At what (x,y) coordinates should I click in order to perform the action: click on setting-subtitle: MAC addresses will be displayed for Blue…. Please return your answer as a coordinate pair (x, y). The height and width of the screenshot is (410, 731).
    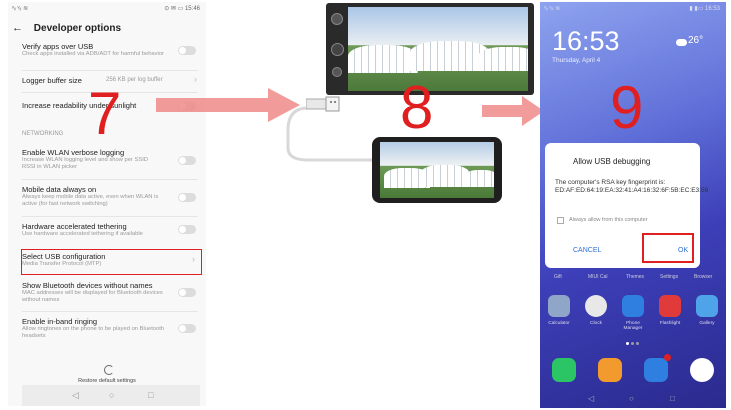
    Looking at the image, I should click on (92, 296).